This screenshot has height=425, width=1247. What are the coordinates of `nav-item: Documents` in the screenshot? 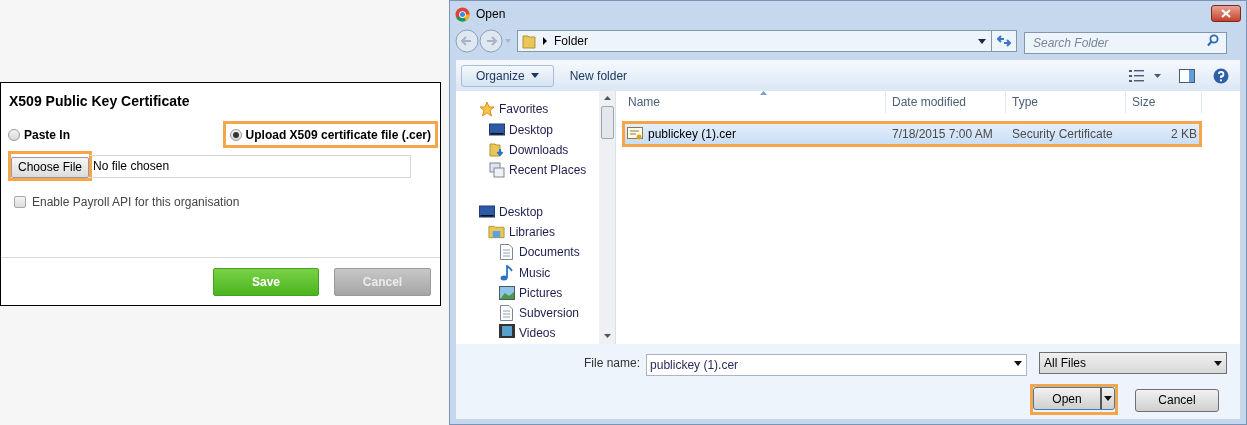 It's located at (549, 252).